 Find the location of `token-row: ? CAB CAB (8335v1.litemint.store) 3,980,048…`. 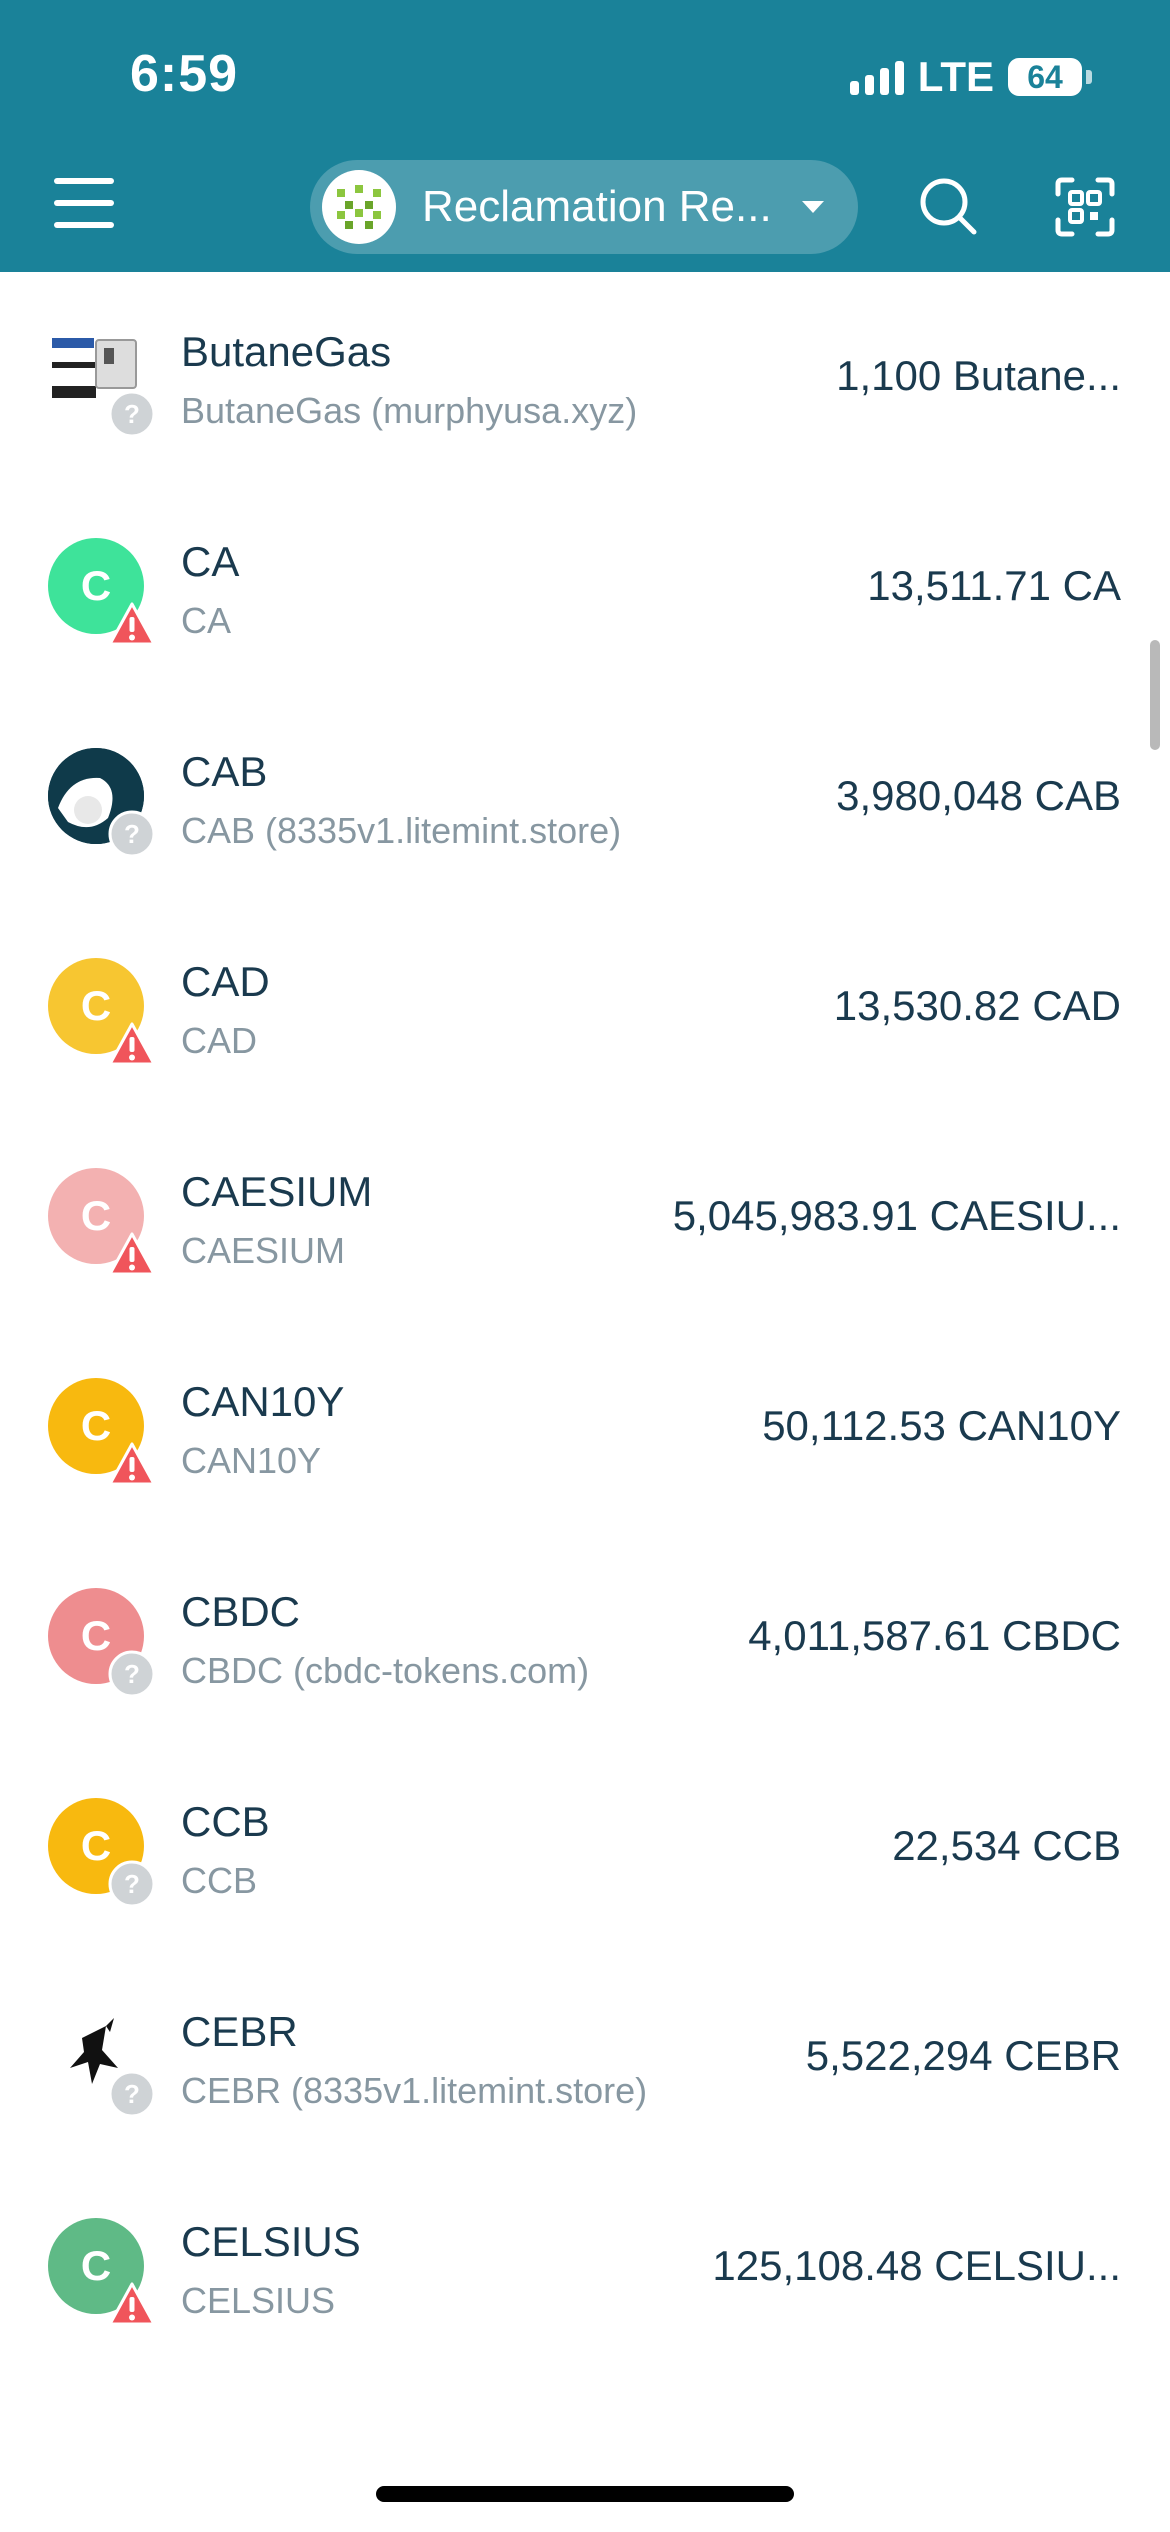

token-row: ? CAB CAB (8335v1.litemint.store) 3,980,048… is located at coordinates (585, 797).